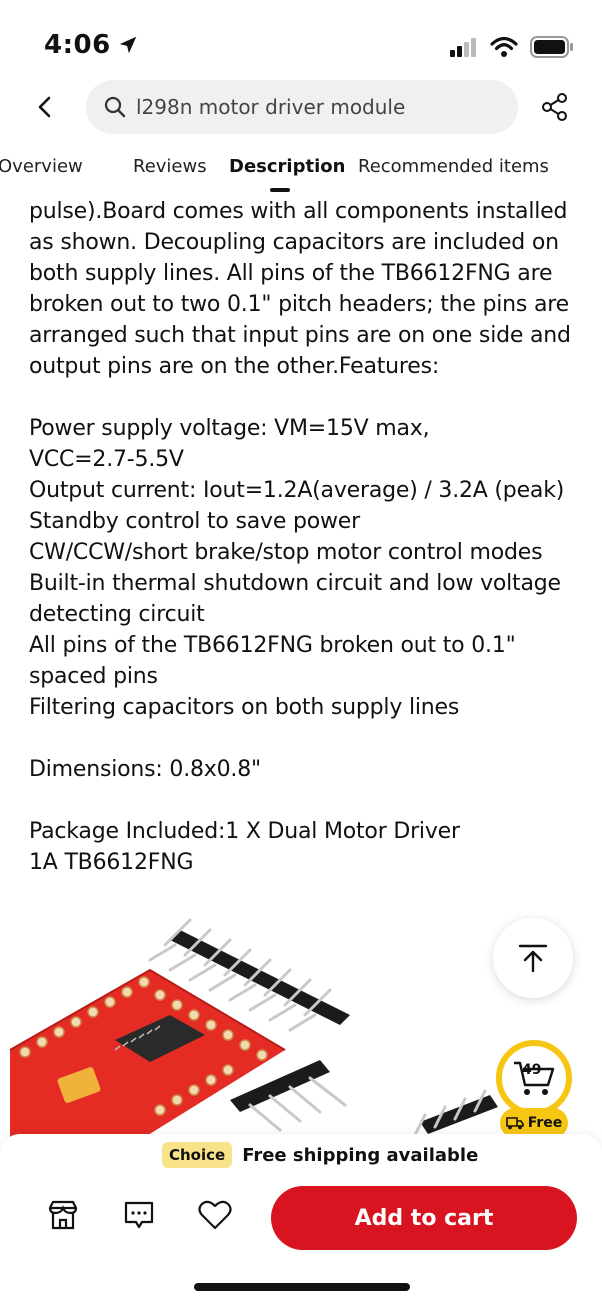 This screenshot has height=1304, width=602. What do you see at coordinates (170, 166) in the screenshot?
I see `tab-reviews: Reviews` at bounding box center [170, 166].